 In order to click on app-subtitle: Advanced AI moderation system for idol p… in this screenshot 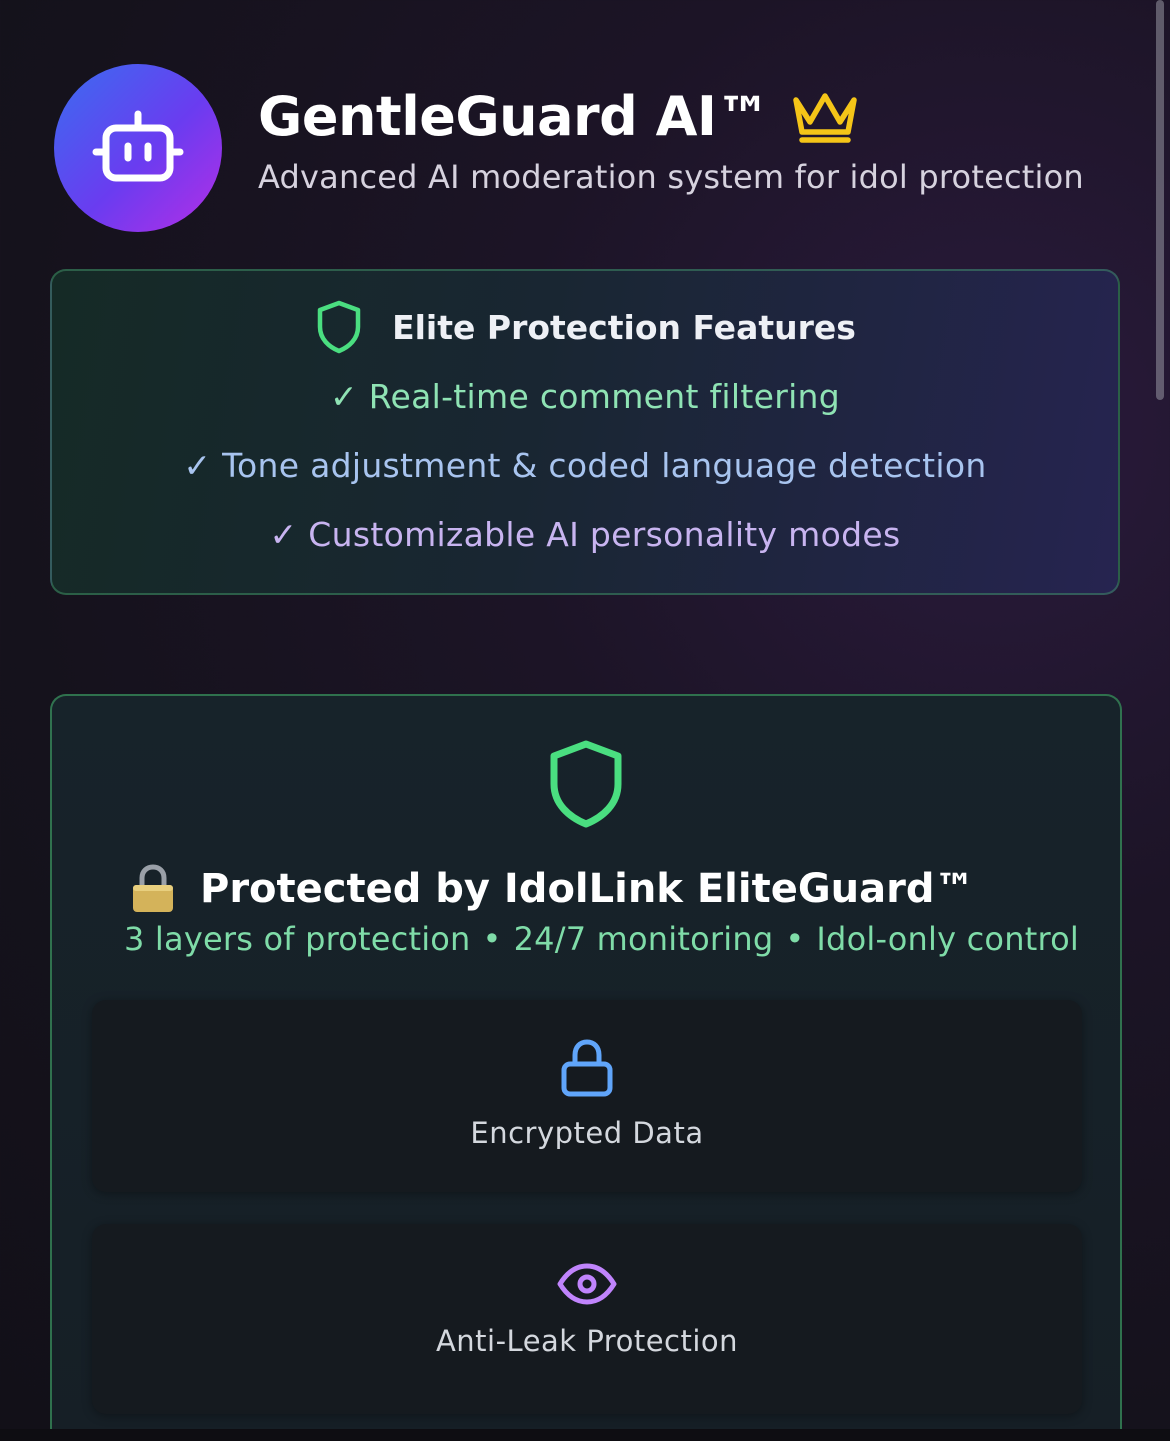, I will do `click(671, 176)`.